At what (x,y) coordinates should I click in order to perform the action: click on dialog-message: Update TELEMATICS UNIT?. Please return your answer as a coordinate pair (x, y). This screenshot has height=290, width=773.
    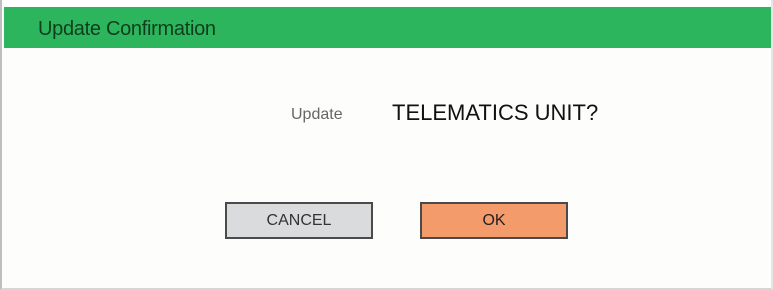
    Looking at the image, I should click on (386, 118).